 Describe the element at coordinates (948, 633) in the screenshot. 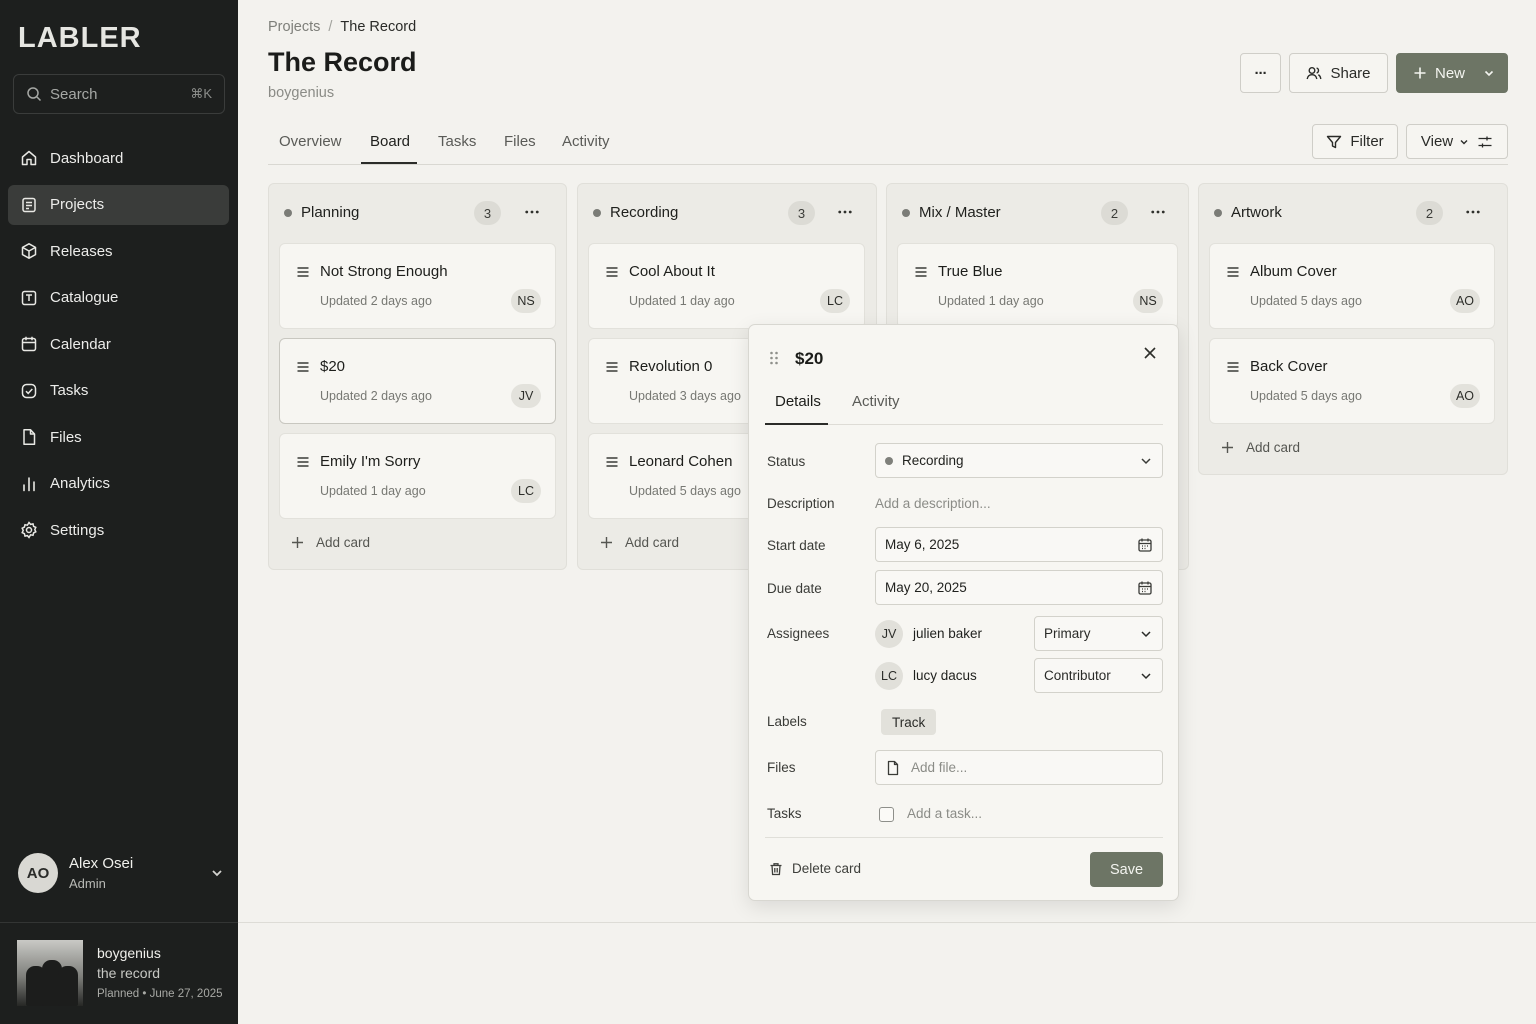

I see `assignee-name: julien baker` at that location.